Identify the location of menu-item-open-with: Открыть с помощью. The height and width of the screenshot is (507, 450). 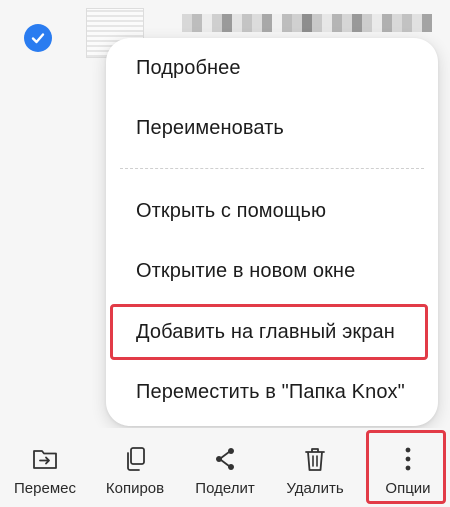
(272, 211).